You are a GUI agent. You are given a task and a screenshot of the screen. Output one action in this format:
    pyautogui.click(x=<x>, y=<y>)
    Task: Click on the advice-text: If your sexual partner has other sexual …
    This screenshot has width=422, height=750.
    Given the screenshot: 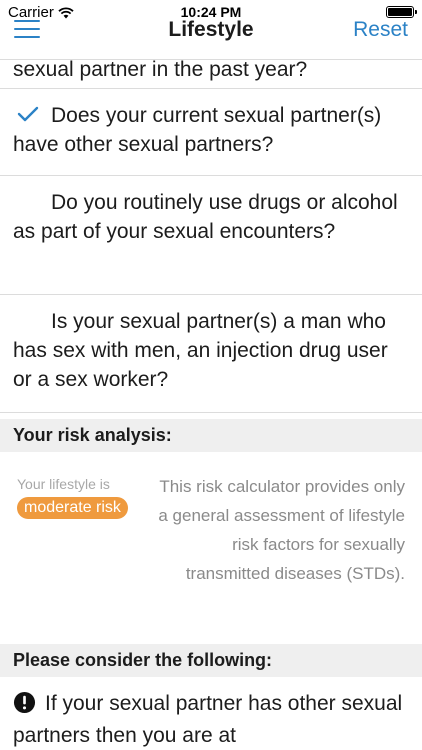 What is the action you would take?
    pyautogui.click(x=208, y=719)
    